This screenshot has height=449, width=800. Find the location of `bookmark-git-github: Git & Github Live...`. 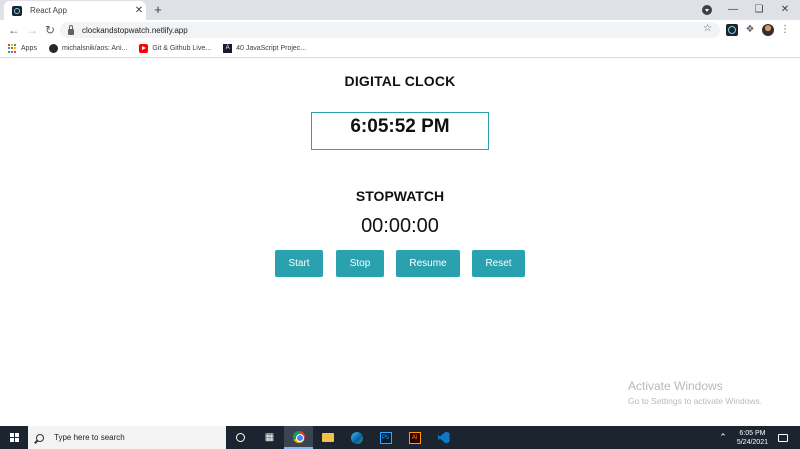

bookmark-git-github: Git & Github Live... is located at coordinates (175, 48).